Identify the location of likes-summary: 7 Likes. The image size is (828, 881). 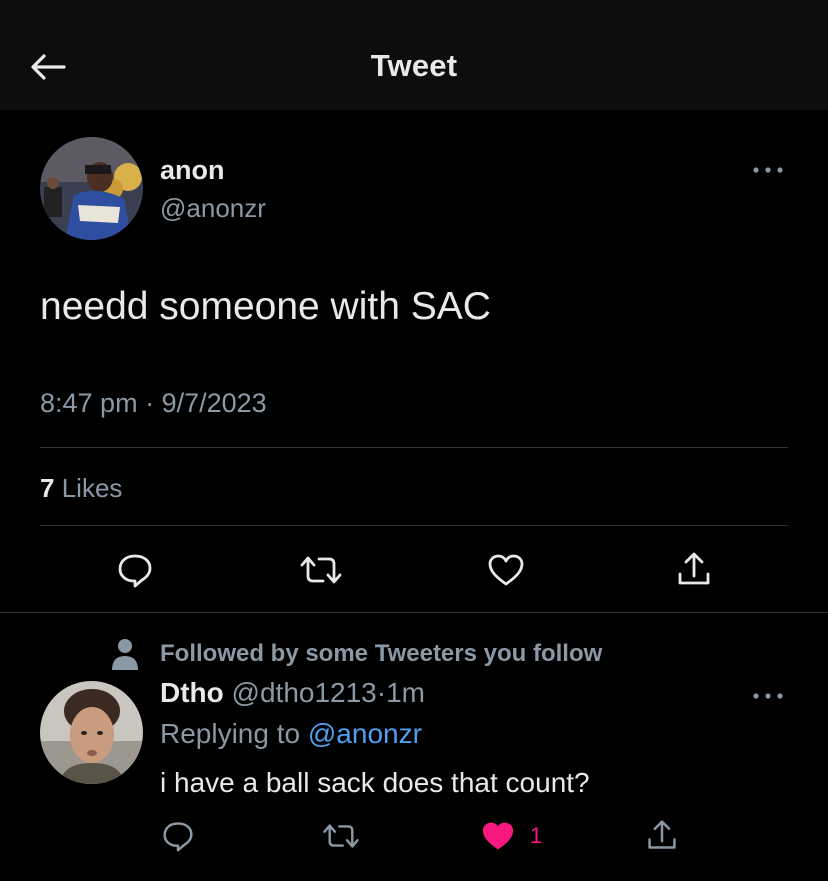
(81, 488).